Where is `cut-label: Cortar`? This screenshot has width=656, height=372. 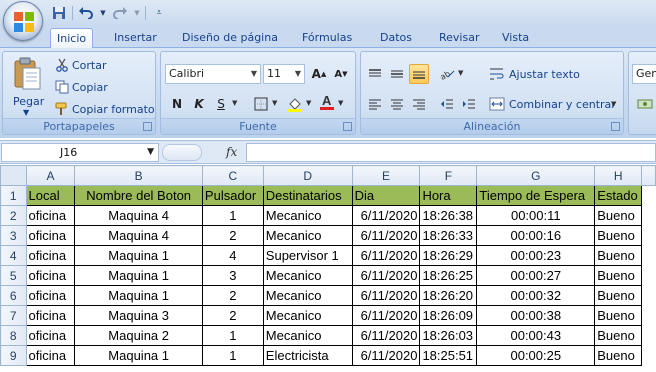 cut-label: Cortar is located at coordinates (89, 65).